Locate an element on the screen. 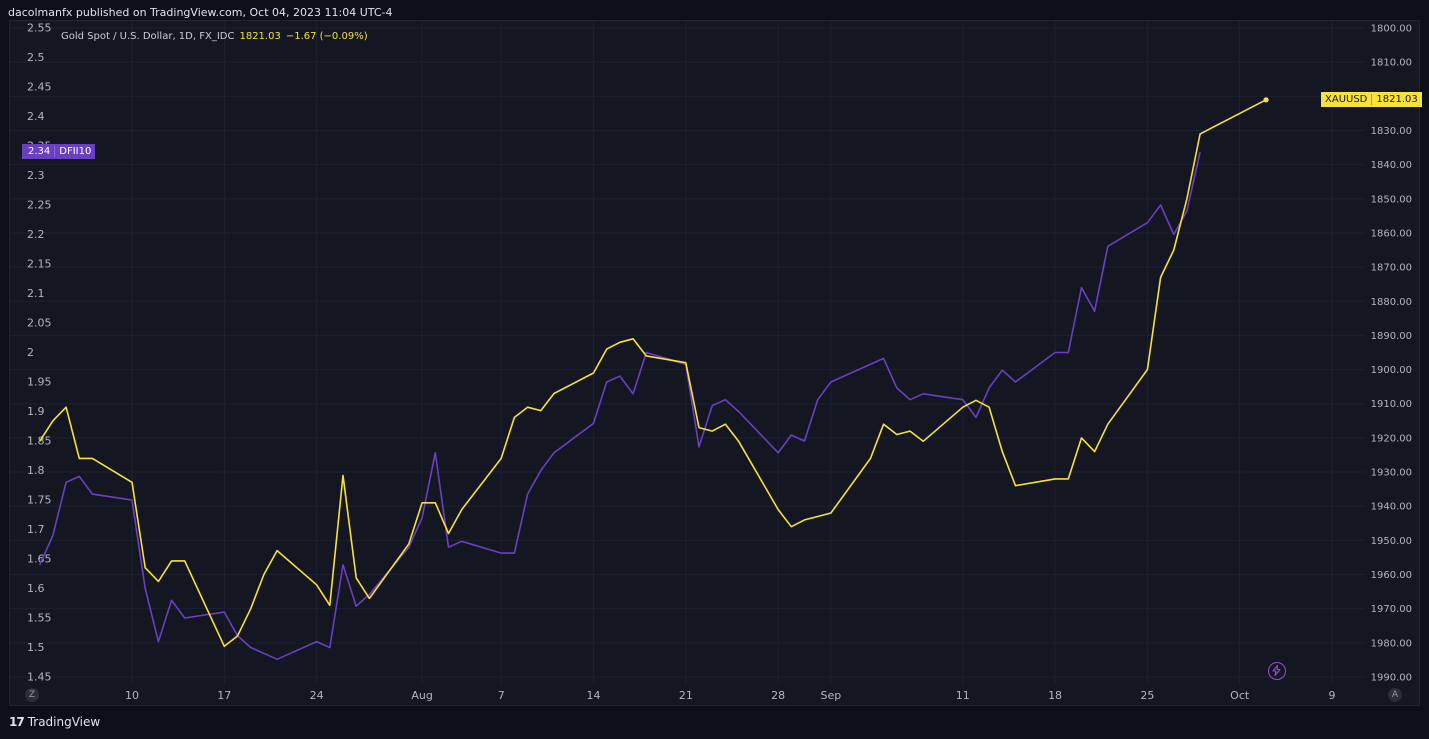 The width and height of the screenshot is (1429, 739). tradingview-footer: 17 TradingView is located at coordinates (54, 722).